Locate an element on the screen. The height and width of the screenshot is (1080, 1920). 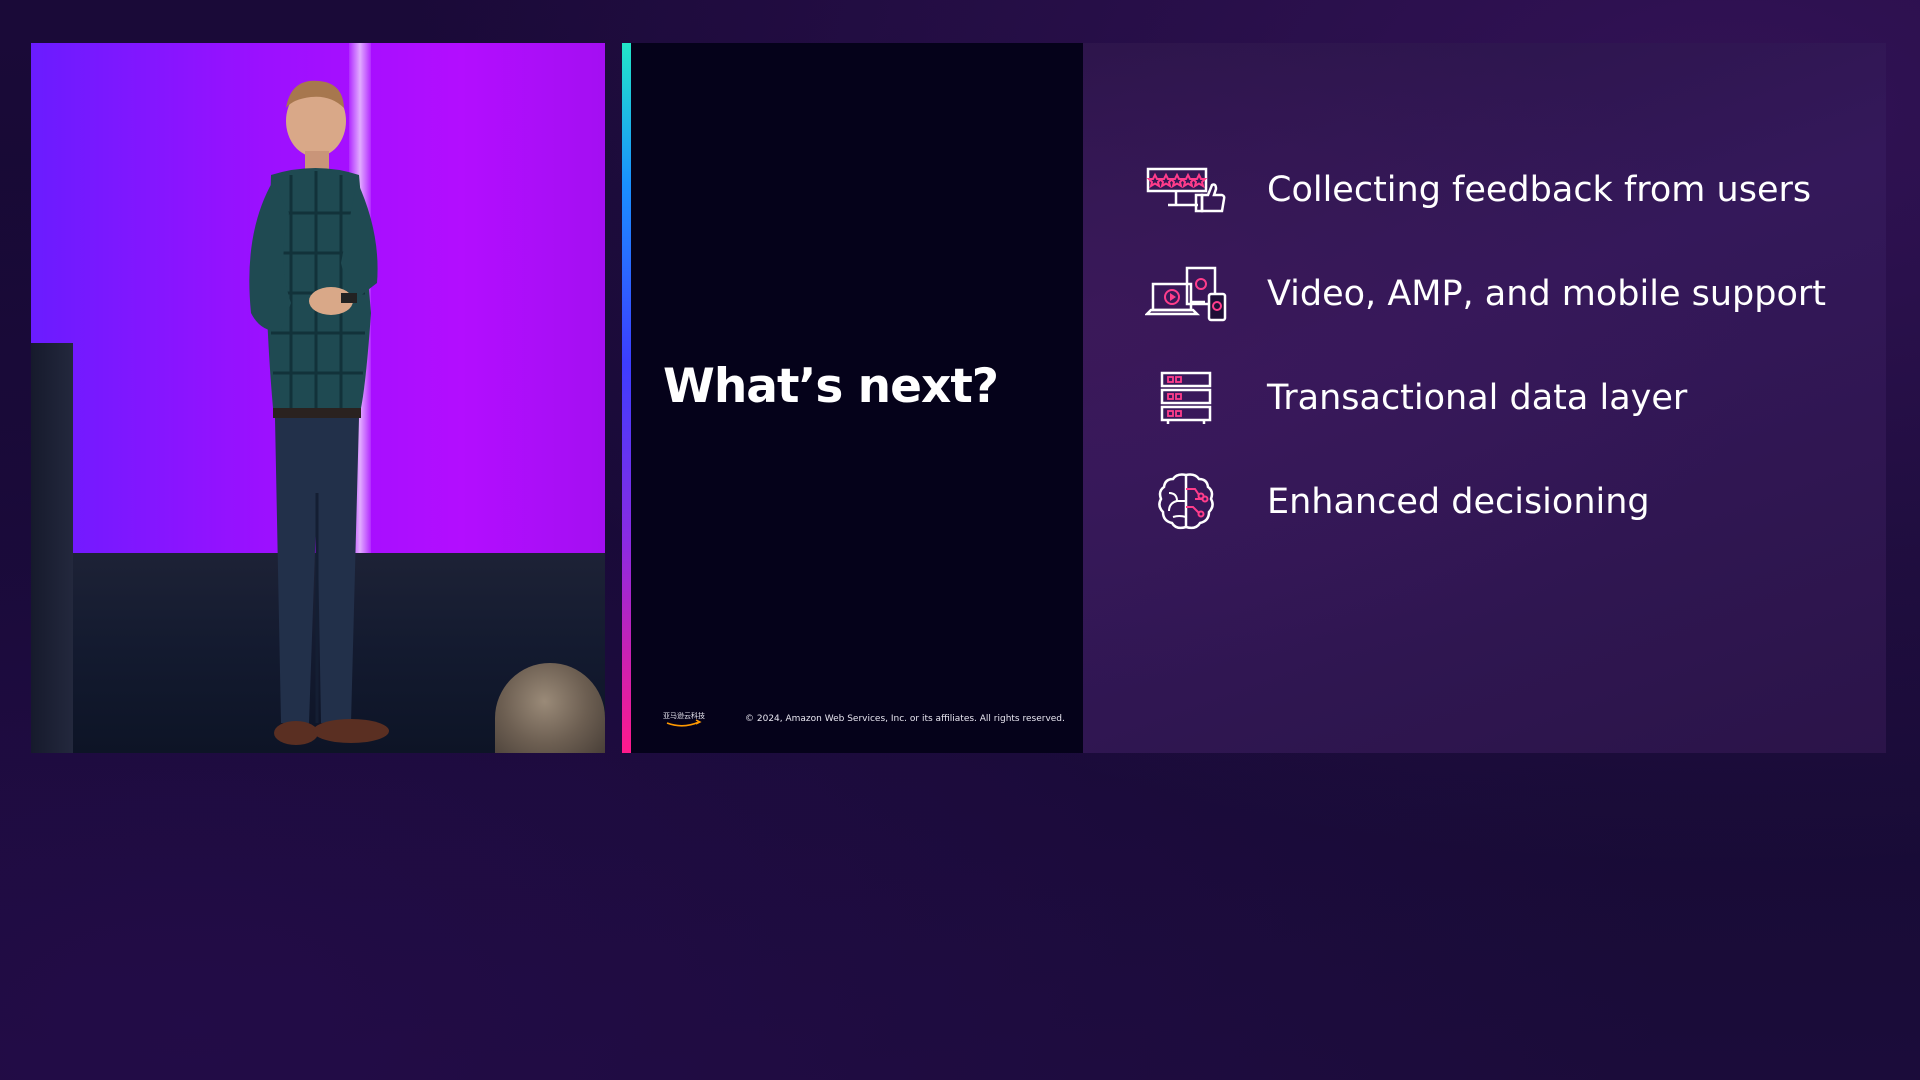
agenda-item-label: Transactional data layer is located at coordinates (1477, 398).